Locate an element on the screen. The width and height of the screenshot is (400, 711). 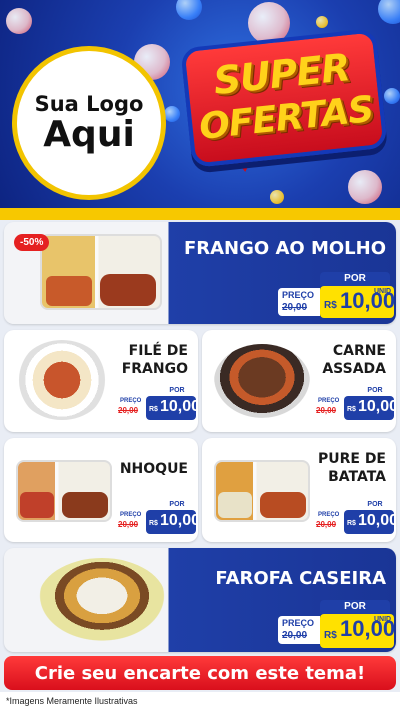
product-name-line2: BATATA is located at coordinates (357, 477).